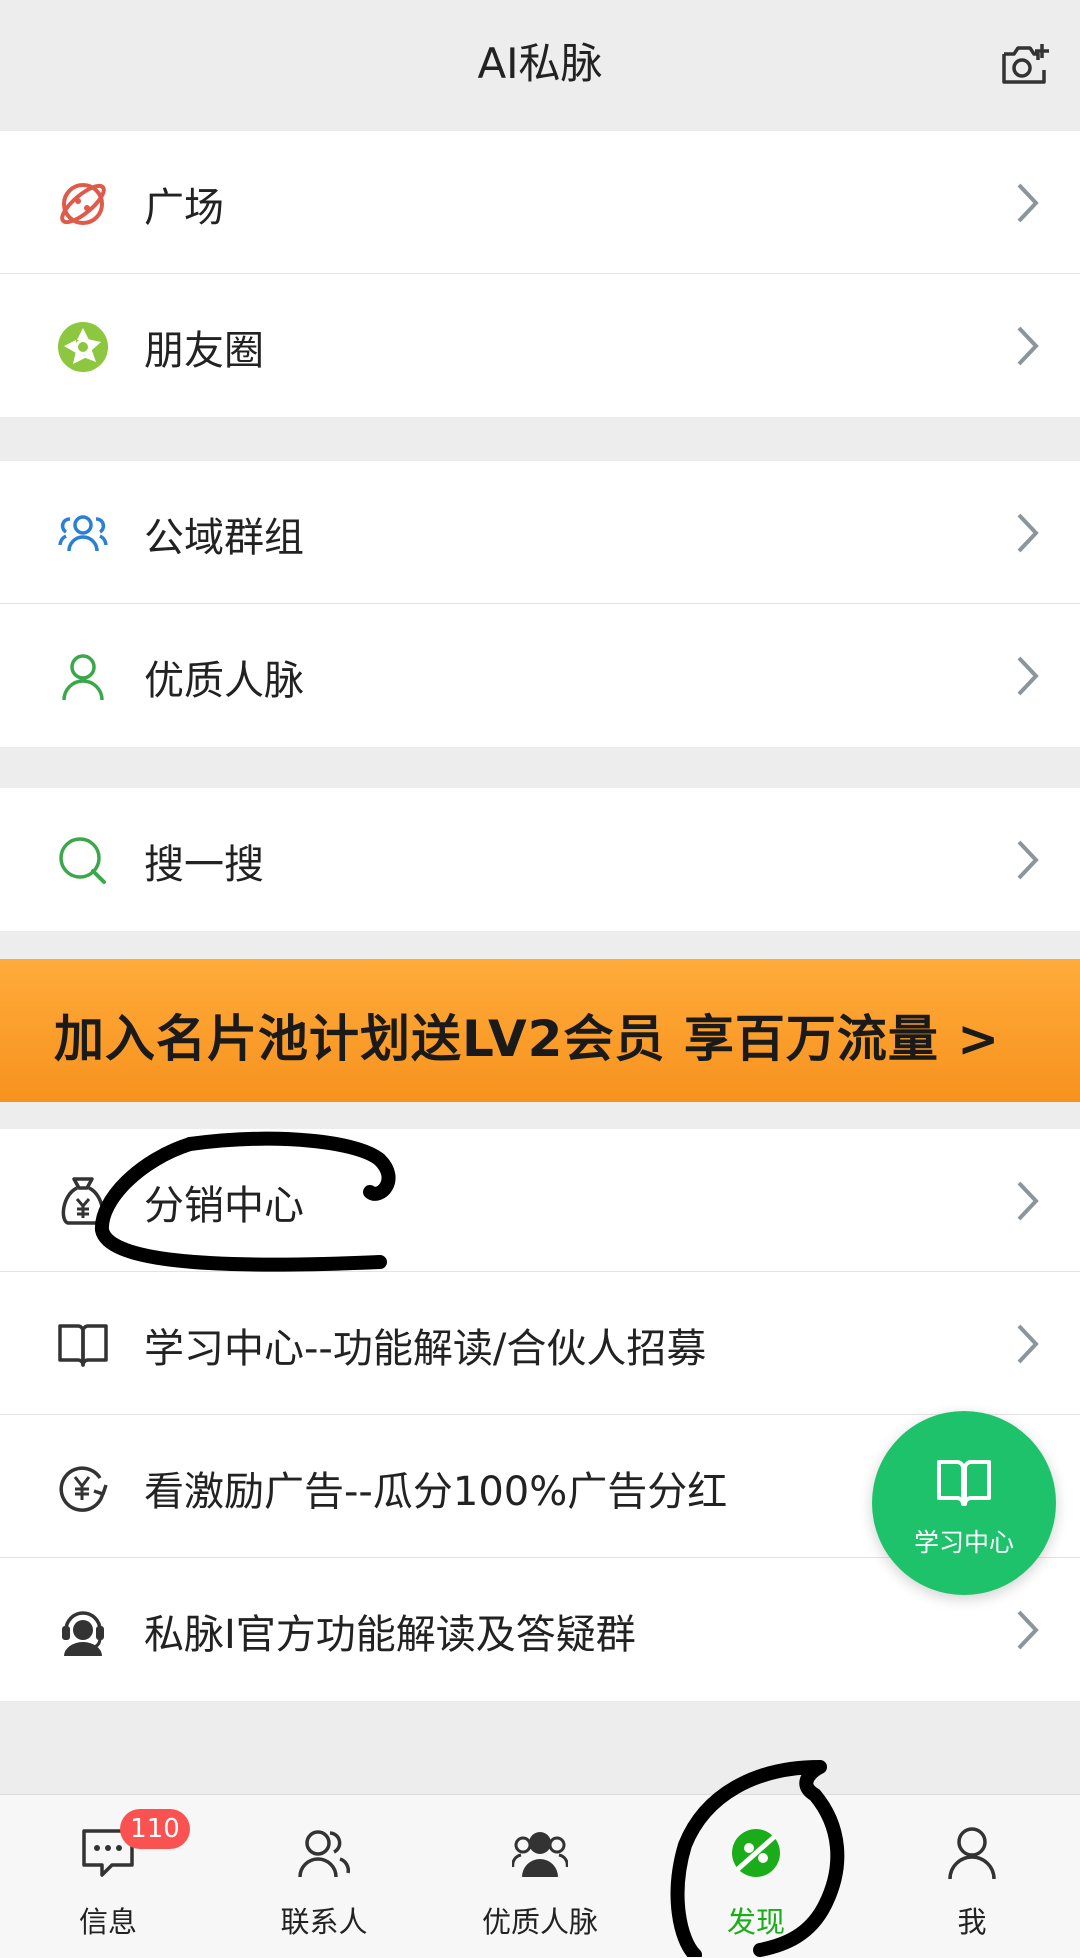 Image resolution: width=1080 pixels, height=1958 pixels. I want to click on menu-group-3: 搜一搜, so click(540, 859).